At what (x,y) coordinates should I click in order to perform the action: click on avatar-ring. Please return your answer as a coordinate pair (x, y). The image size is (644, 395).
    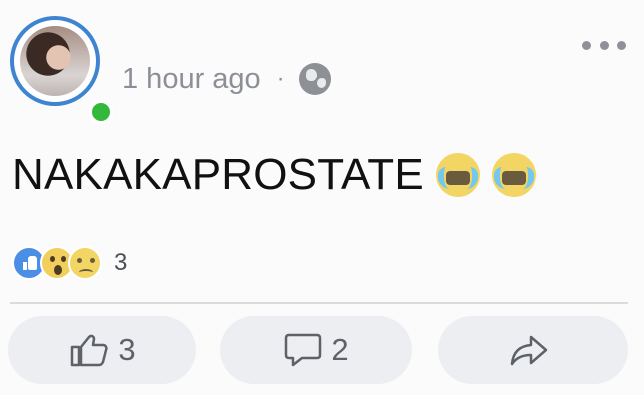
    Looking at the image, I should click on (55, 61).